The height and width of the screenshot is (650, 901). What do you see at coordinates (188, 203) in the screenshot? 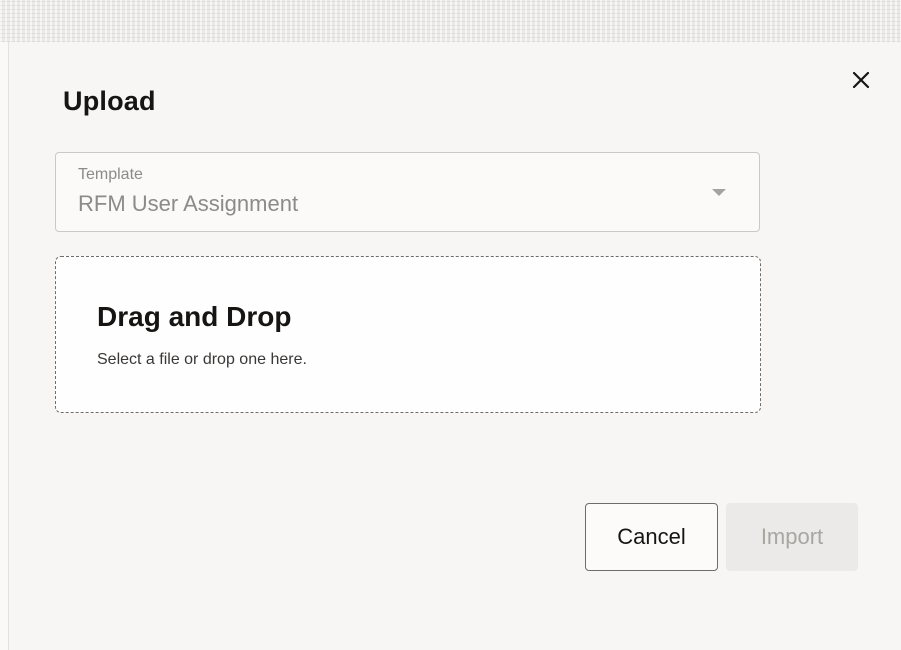
I see `template-value: RFM User Assignment` at bounding box center [188, 203].